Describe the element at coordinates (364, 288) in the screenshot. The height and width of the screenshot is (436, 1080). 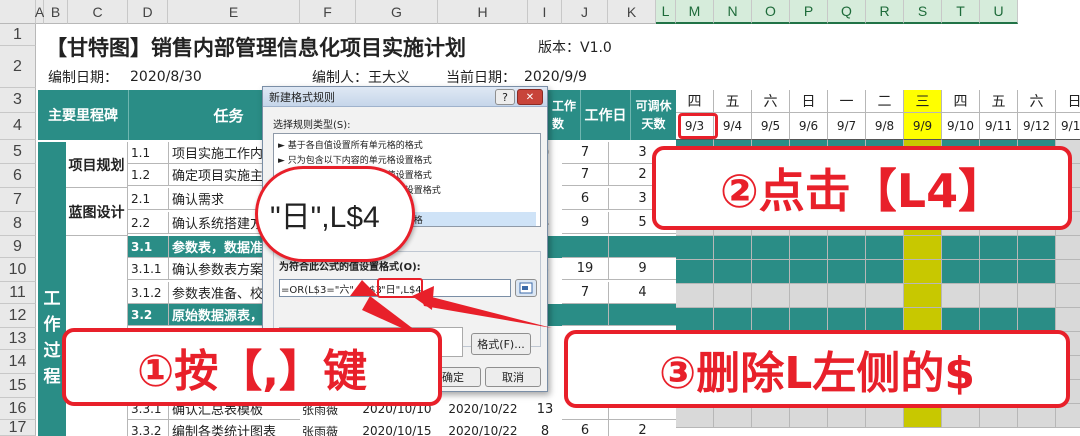
I see `arrowhead-step1` at that location.